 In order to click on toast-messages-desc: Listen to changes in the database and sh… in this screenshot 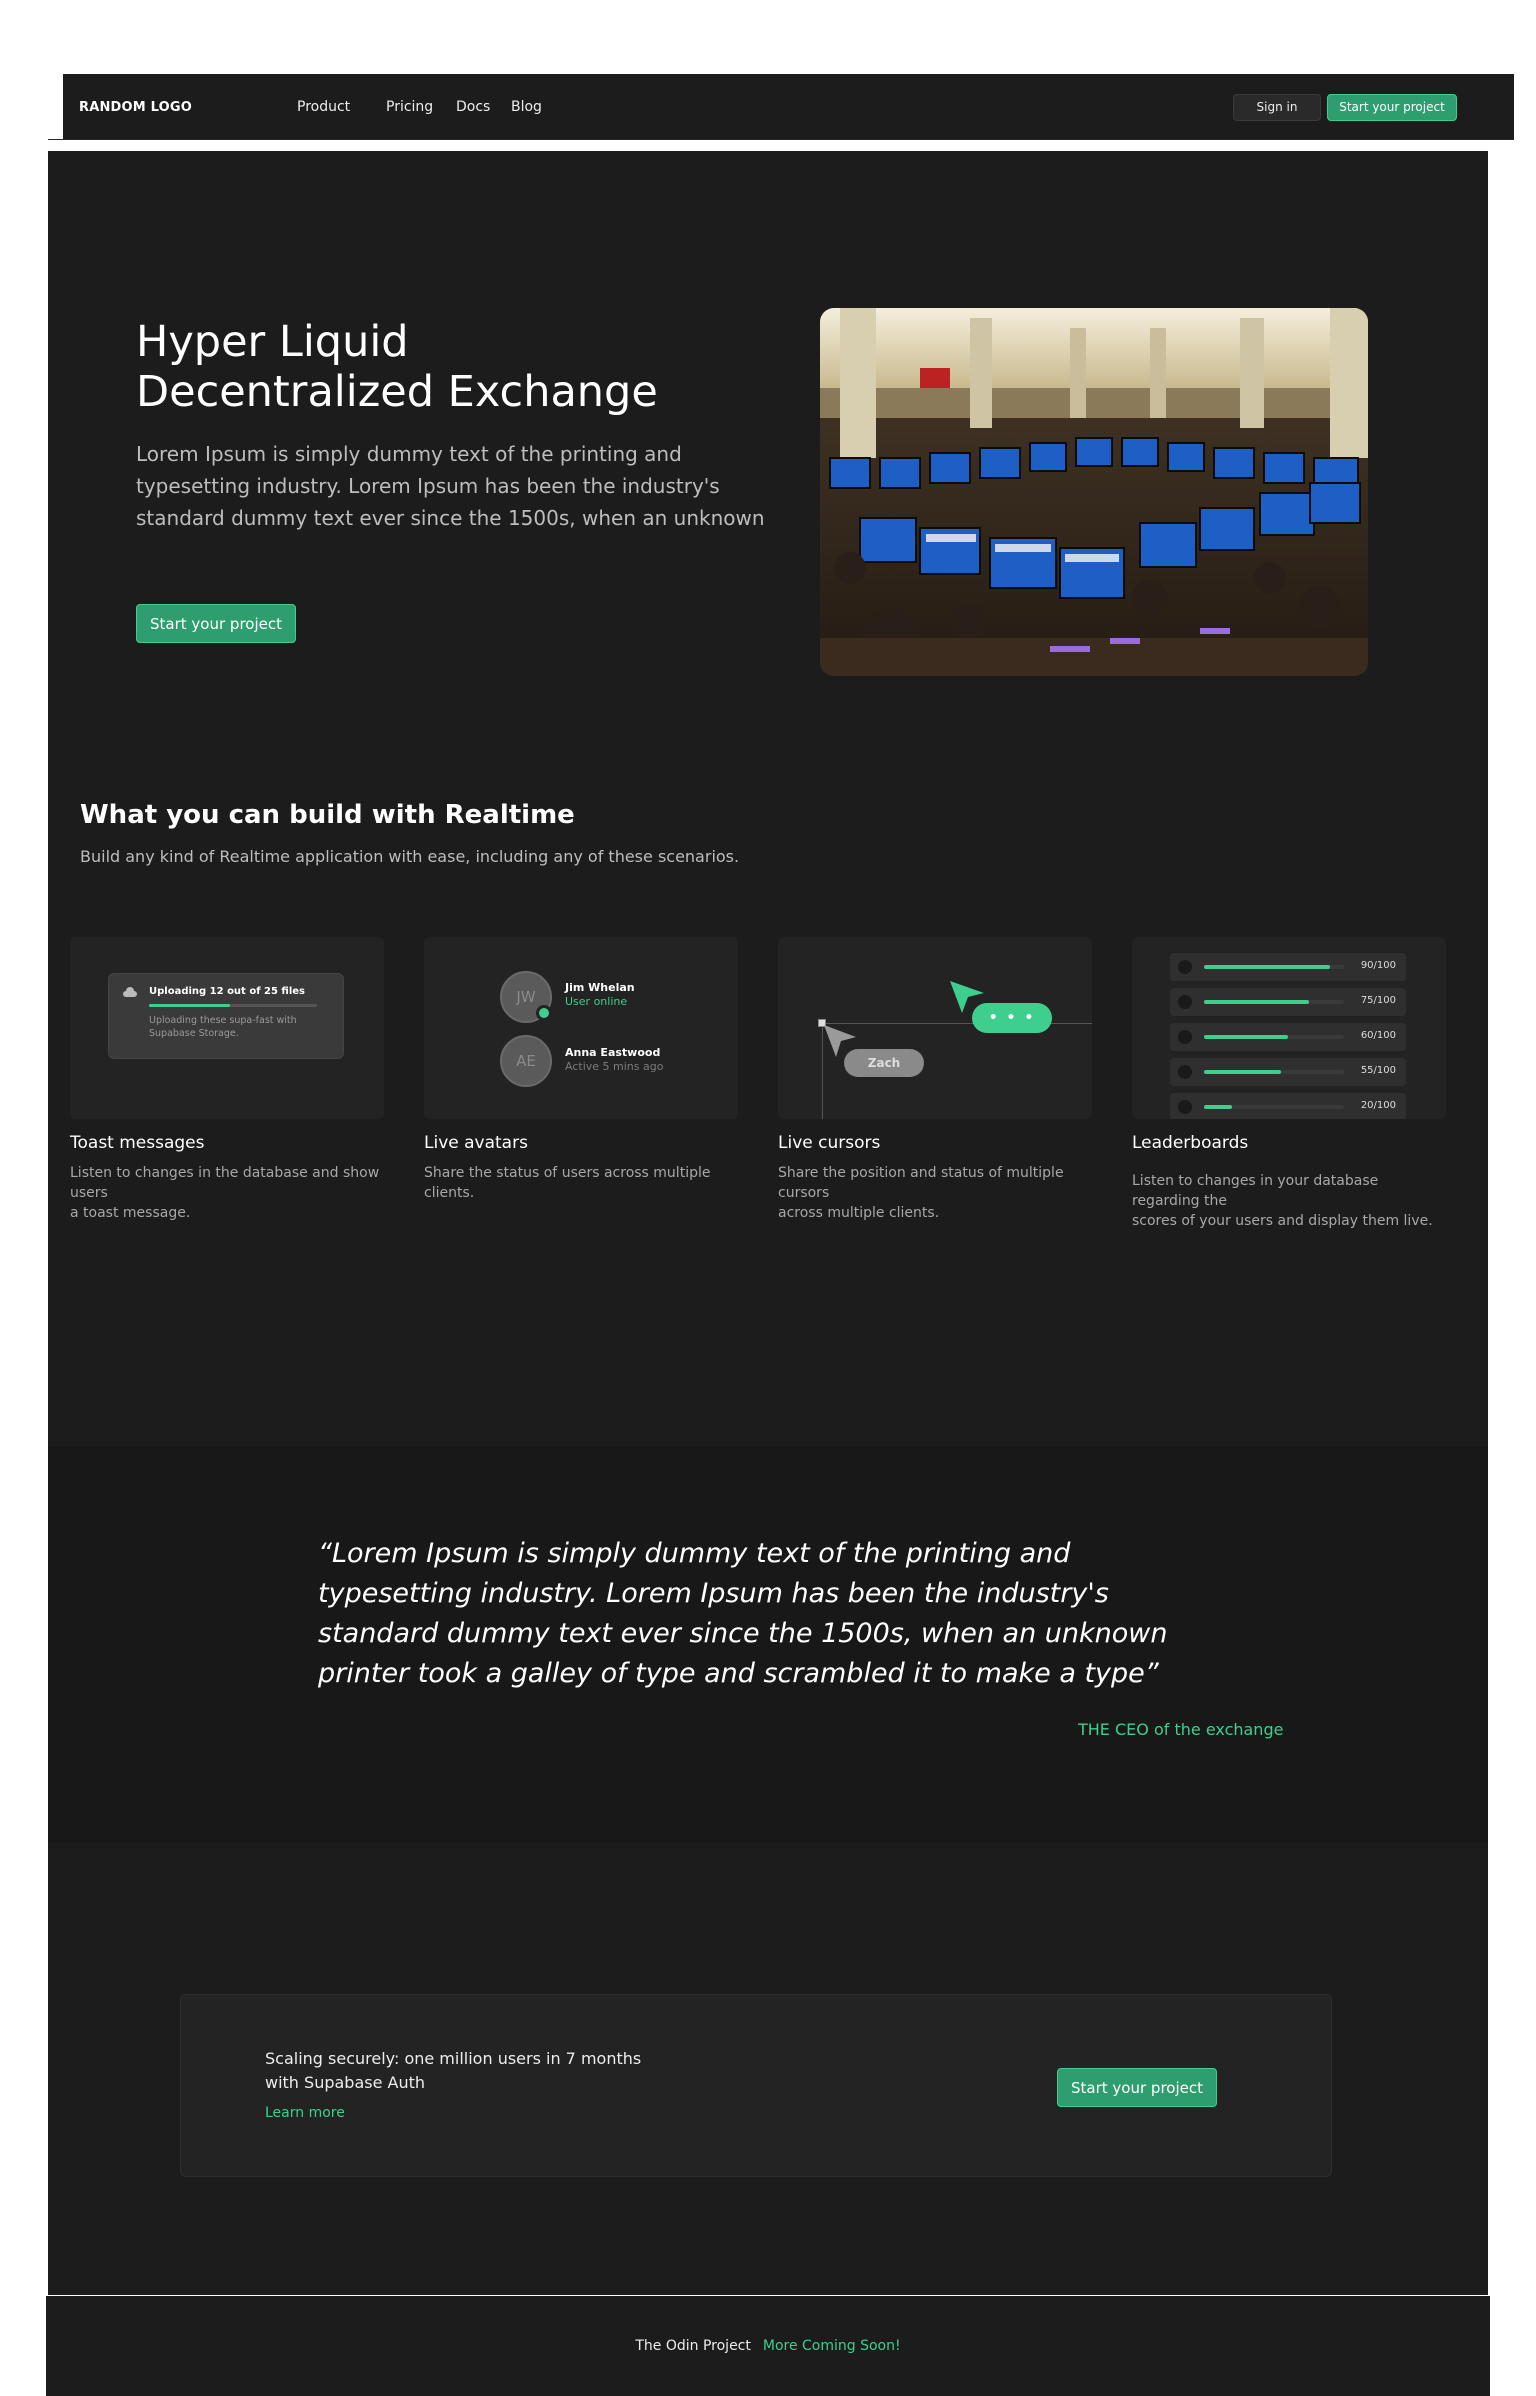, I will do `click(227, 1193)`.